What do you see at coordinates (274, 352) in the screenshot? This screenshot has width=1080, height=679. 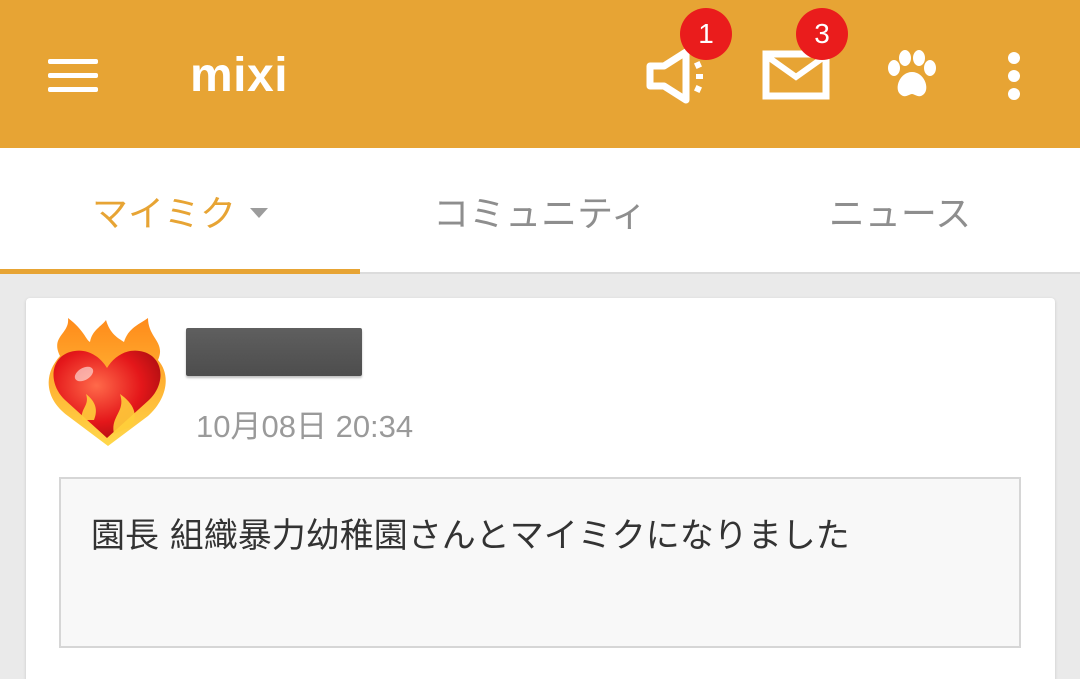 I see `author-name-redacted` at bounding box center [274, 352].